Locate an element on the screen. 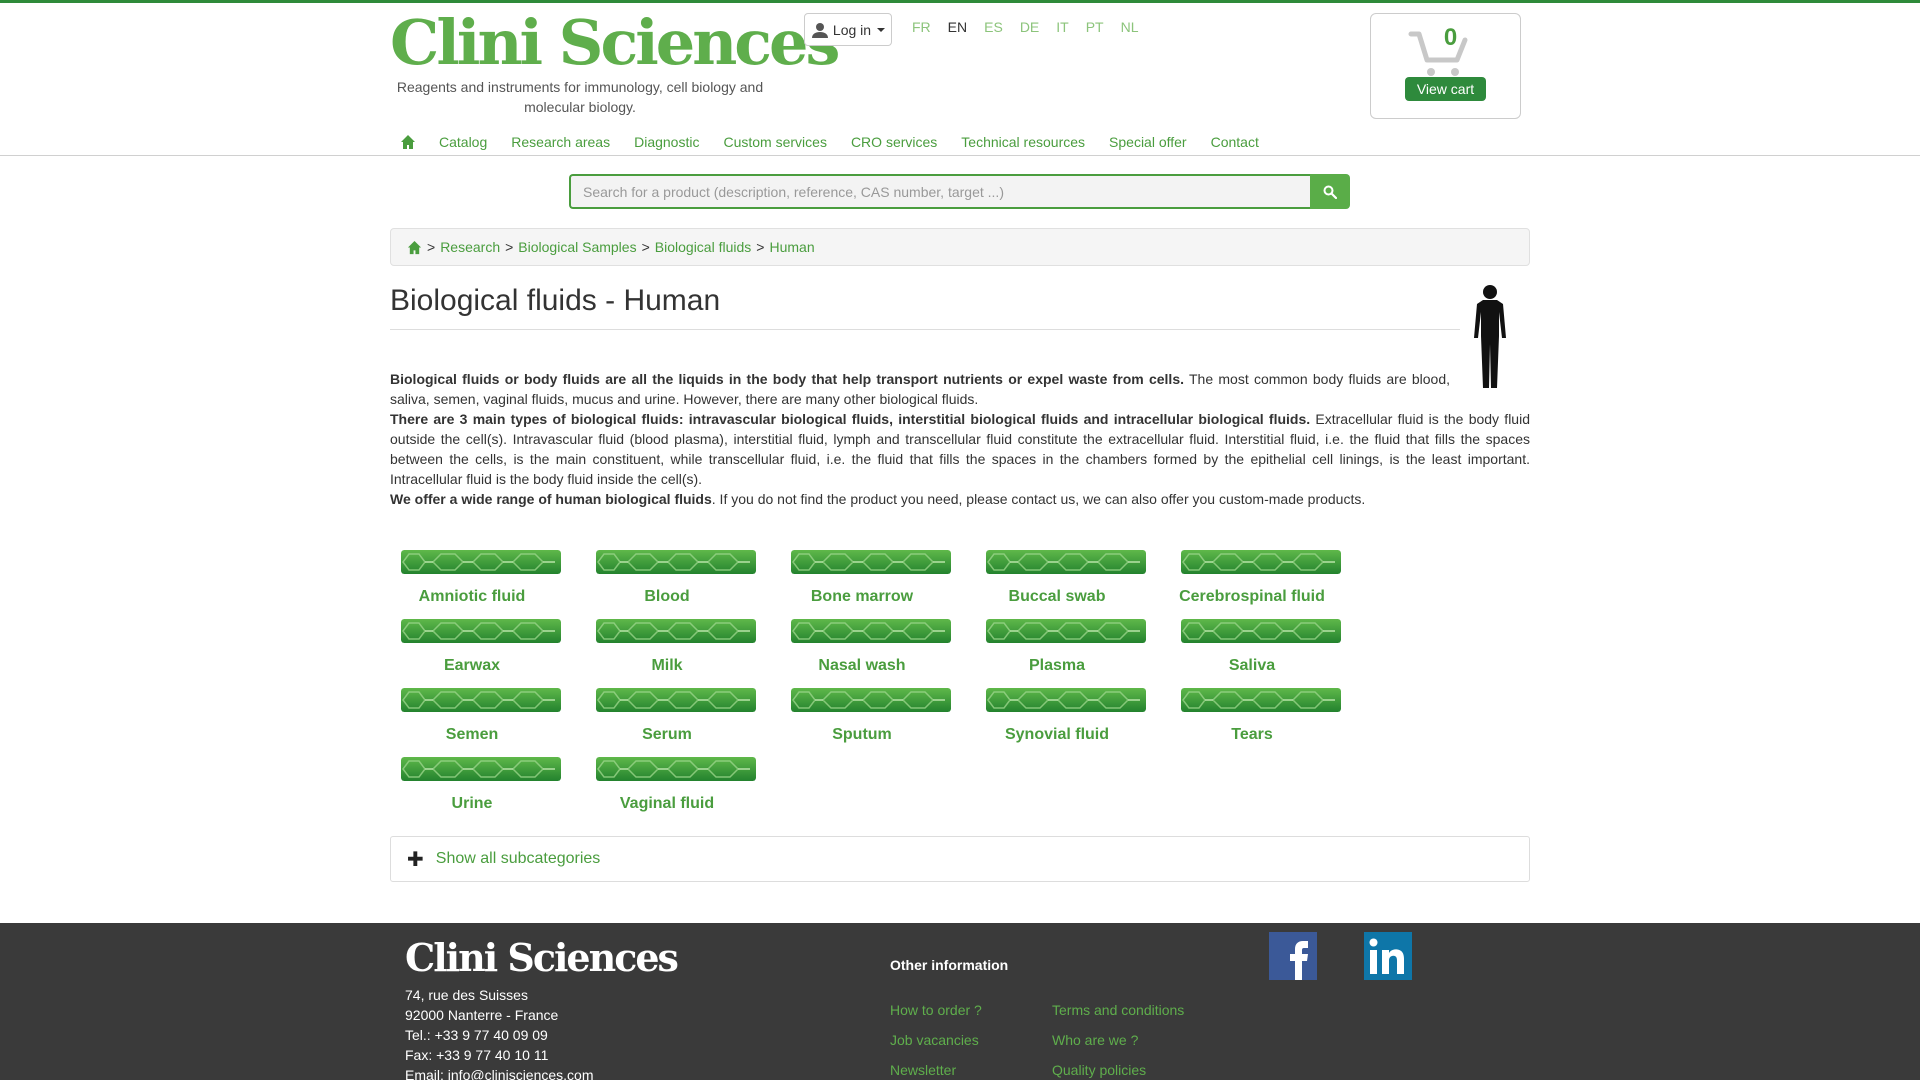 This screenshot has height=1080, width=1920. breadcrumb-item: Human is located at coordinates (791, 247).